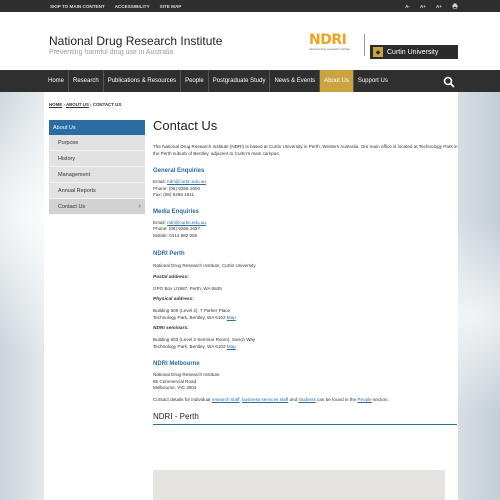 This screenshot has width=500, height=500. Describe the element at coordinates (176, 364) in the screenshot. I see `melbourne-heading: NDRI Melbourne` at that location.